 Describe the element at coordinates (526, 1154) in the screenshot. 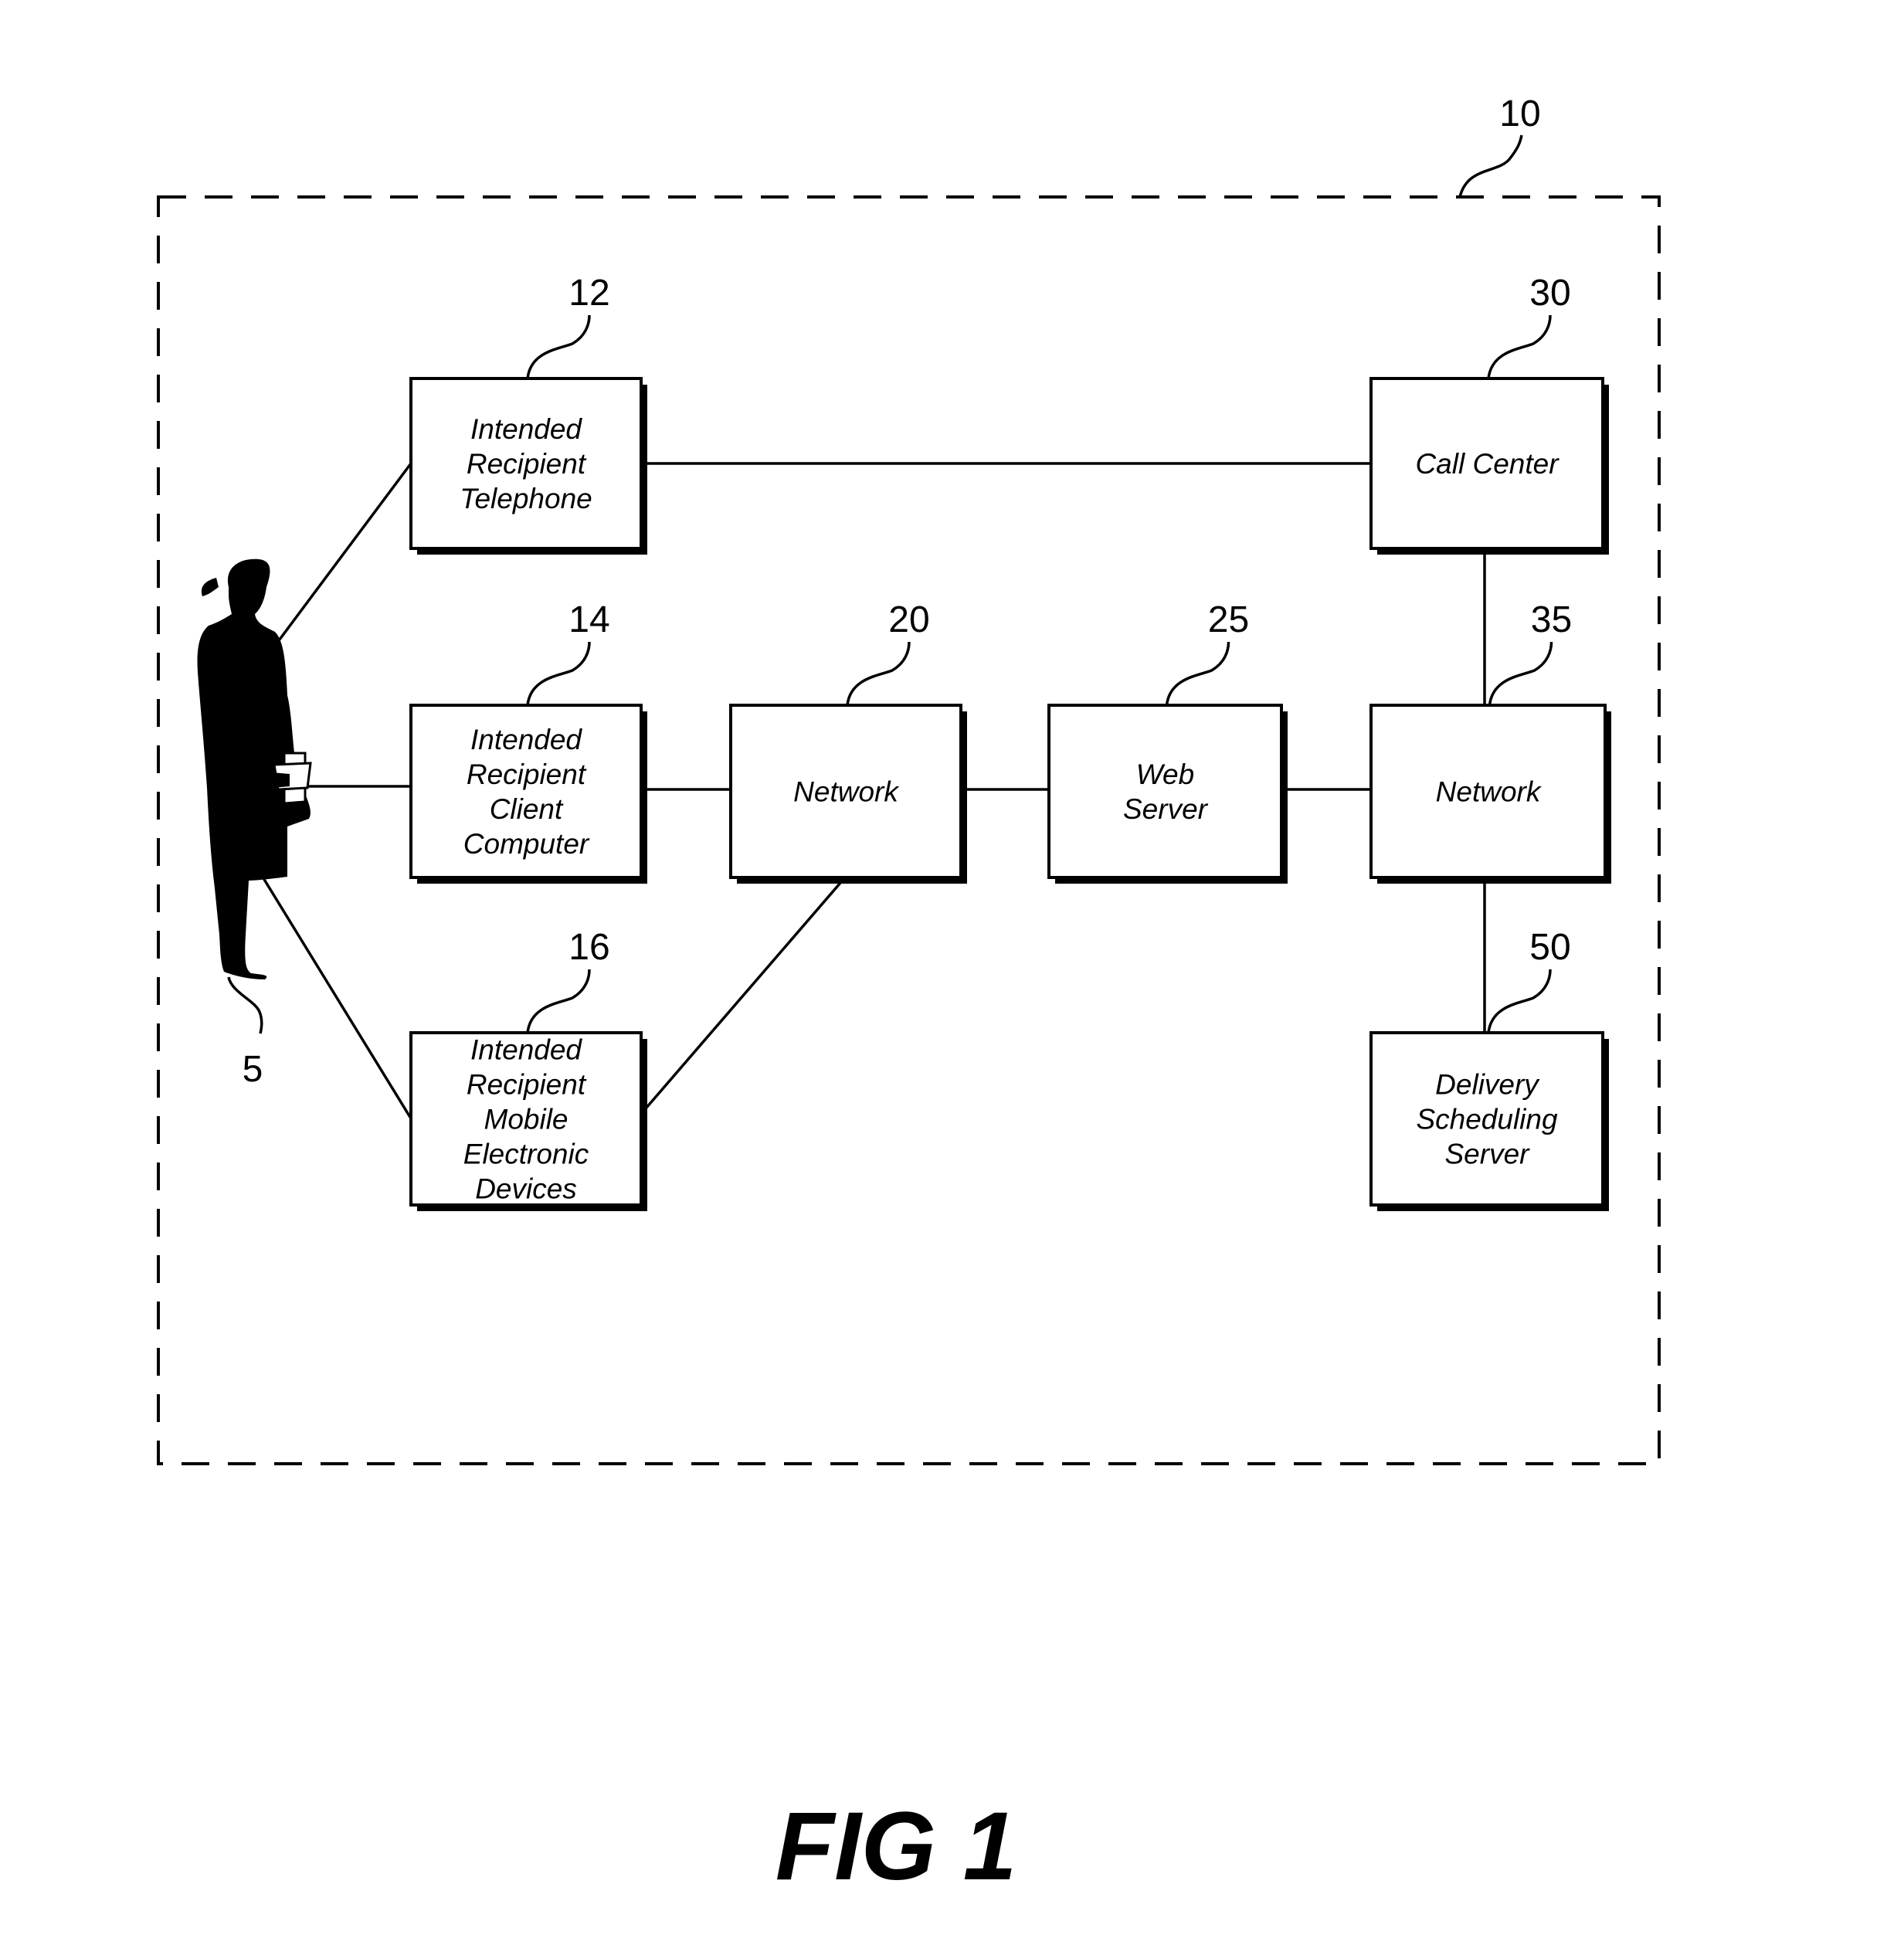

I see `node-label-line: Electronic` at that location.